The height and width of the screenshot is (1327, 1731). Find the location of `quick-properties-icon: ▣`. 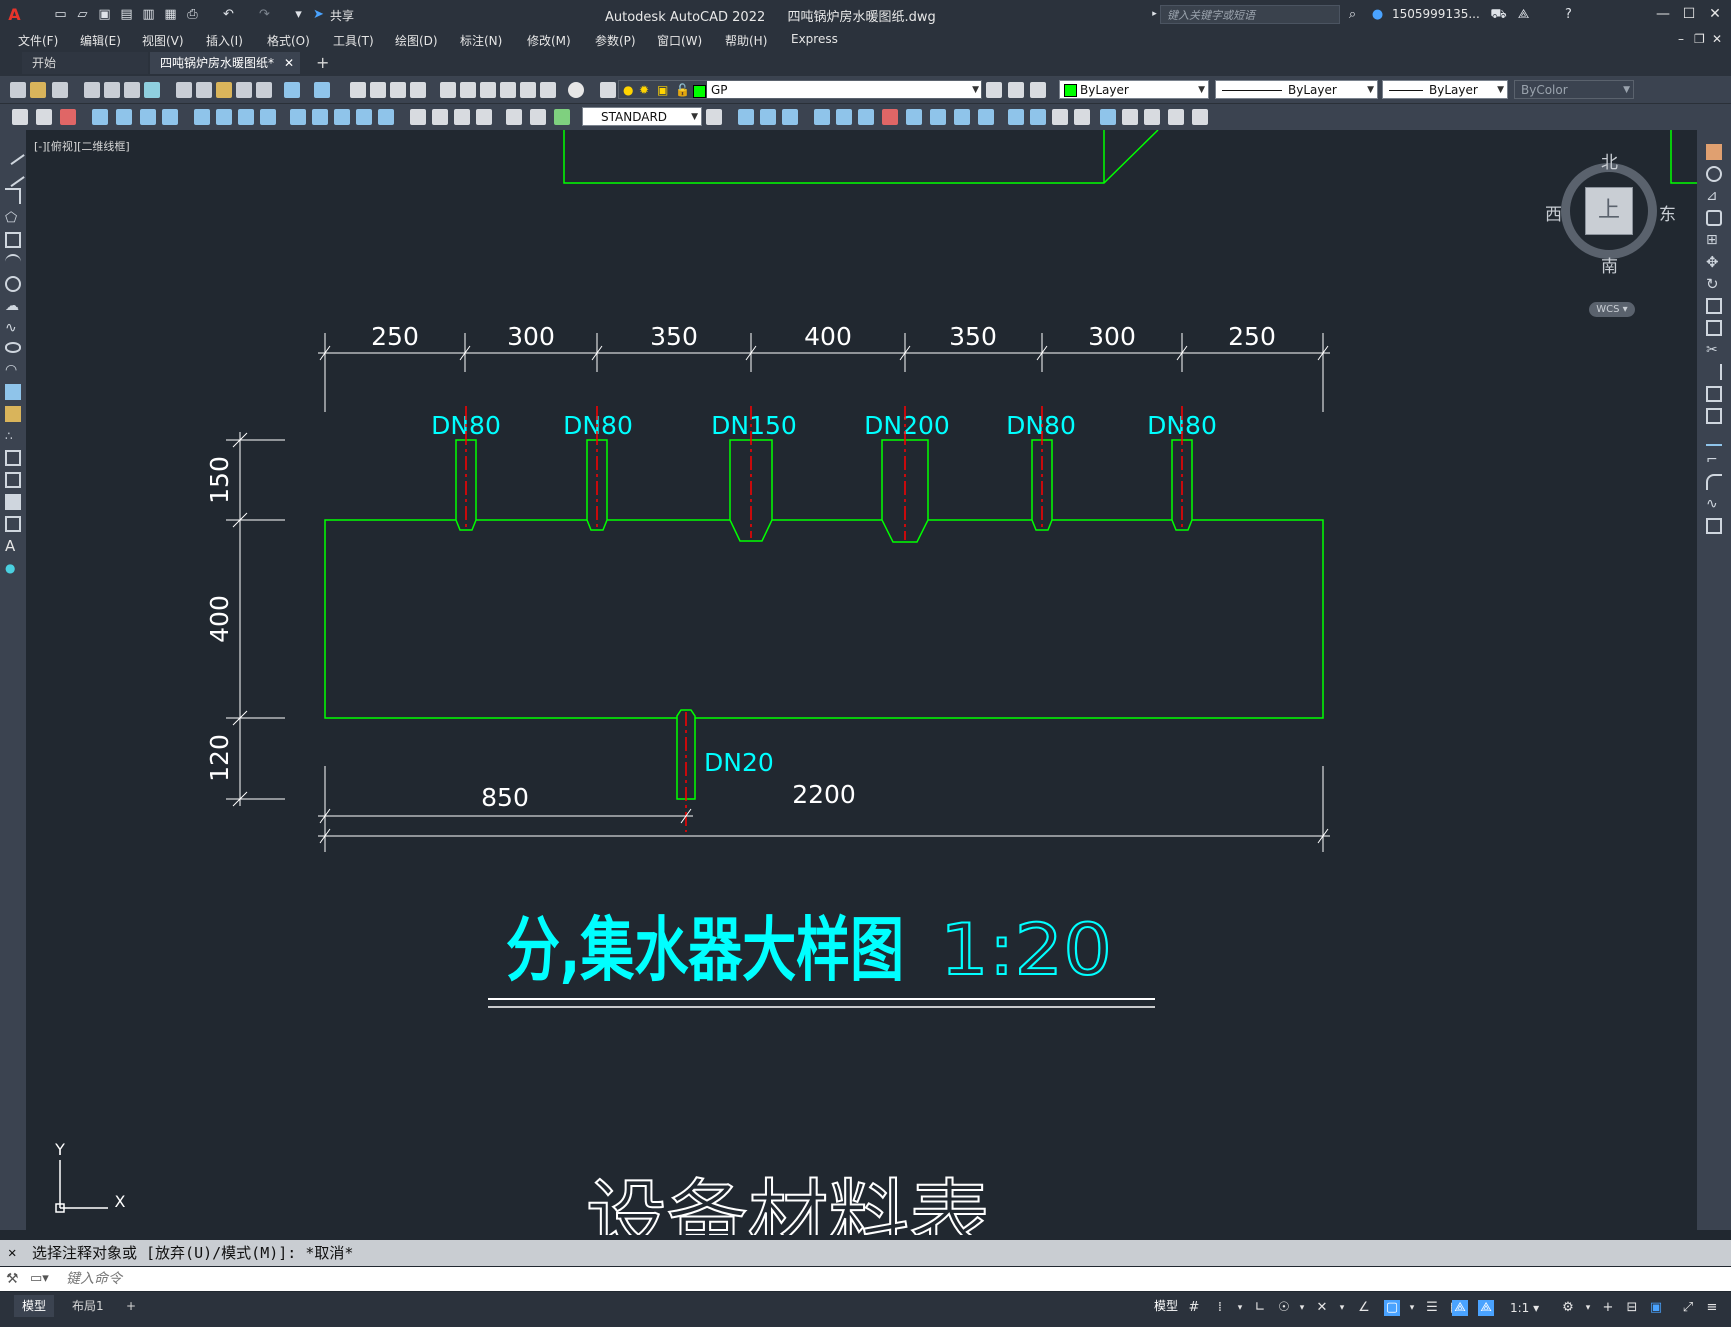

quick-properties-icon: ▣ is located at coordinates (1656, 1308).